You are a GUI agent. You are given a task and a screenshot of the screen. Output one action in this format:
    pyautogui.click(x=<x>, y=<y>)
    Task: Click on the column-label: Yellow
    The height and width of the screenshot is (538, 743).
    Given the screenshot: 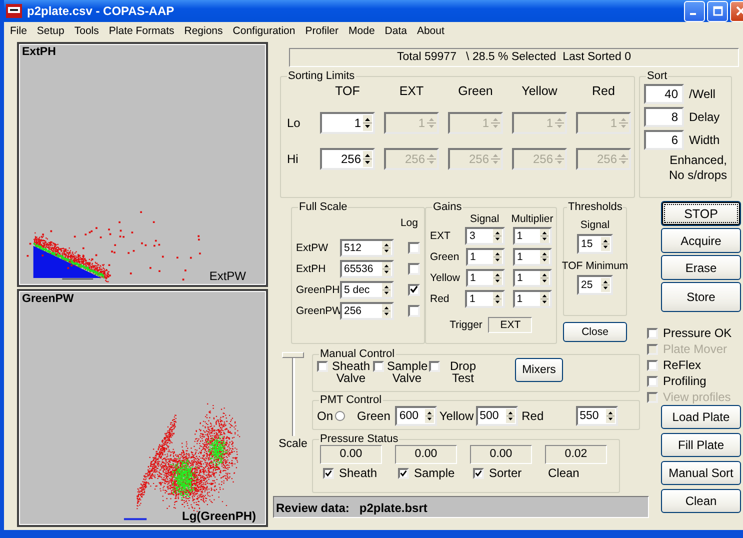 What is the action you would take?
    pyautogui.click(x=539, y=91)
    